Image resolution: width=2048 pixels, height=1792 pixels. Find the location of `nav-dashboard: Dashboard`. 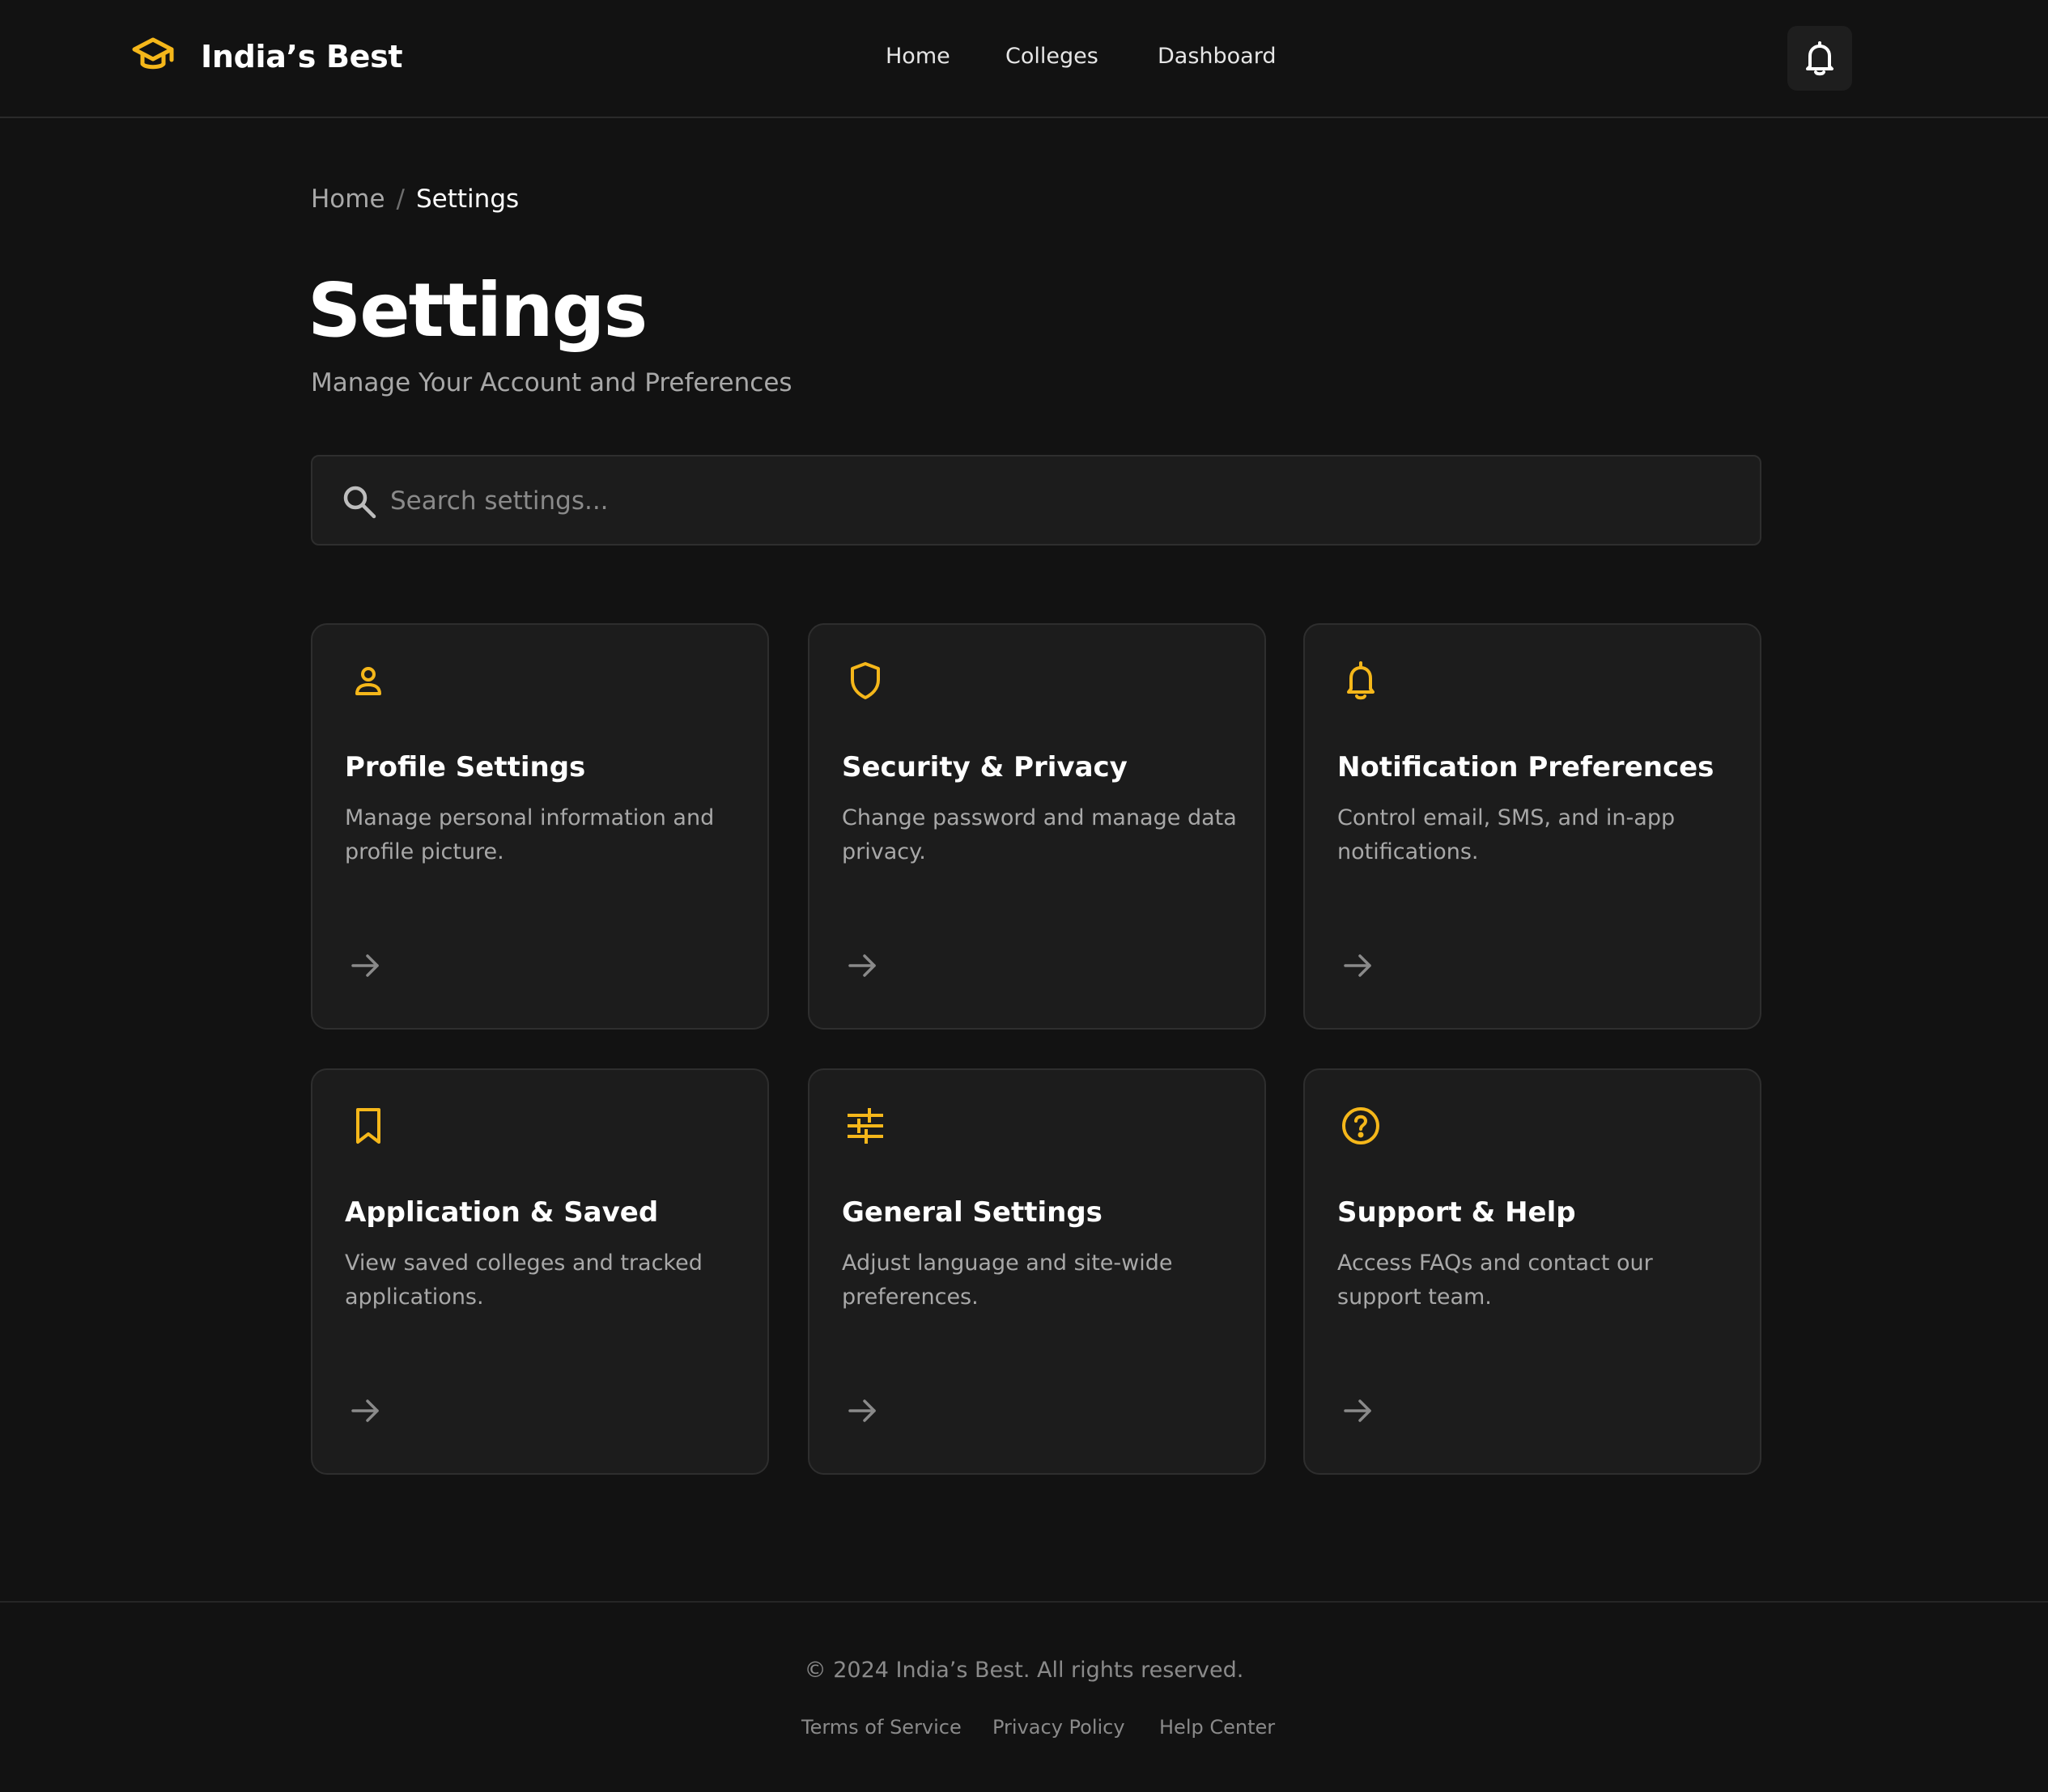

nav-dashboard: Dashboard is located at coordinates (1217, 56).